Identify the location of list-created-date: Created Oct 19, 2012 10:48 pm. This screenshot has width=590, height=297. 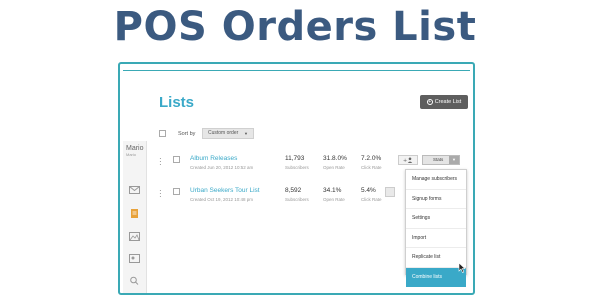
(222, 199).